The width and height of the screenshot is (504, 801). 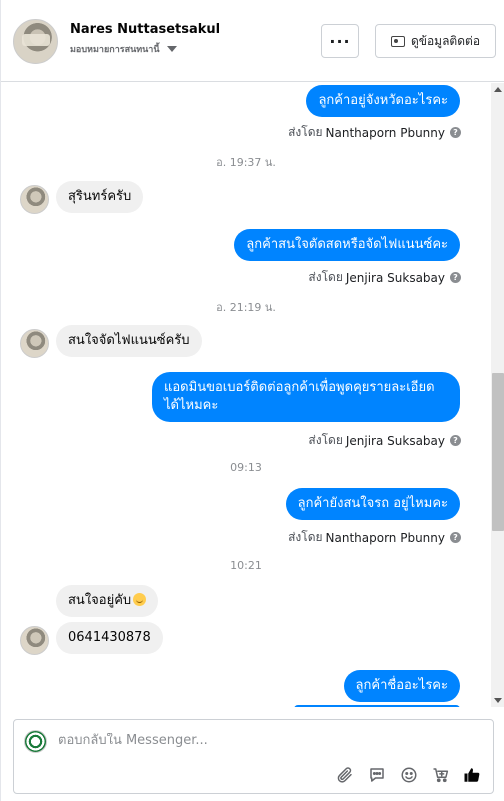 I want to click on view-contact-info-button: ดูข้อมูลติดต่อ, so click(x=435, y=41).